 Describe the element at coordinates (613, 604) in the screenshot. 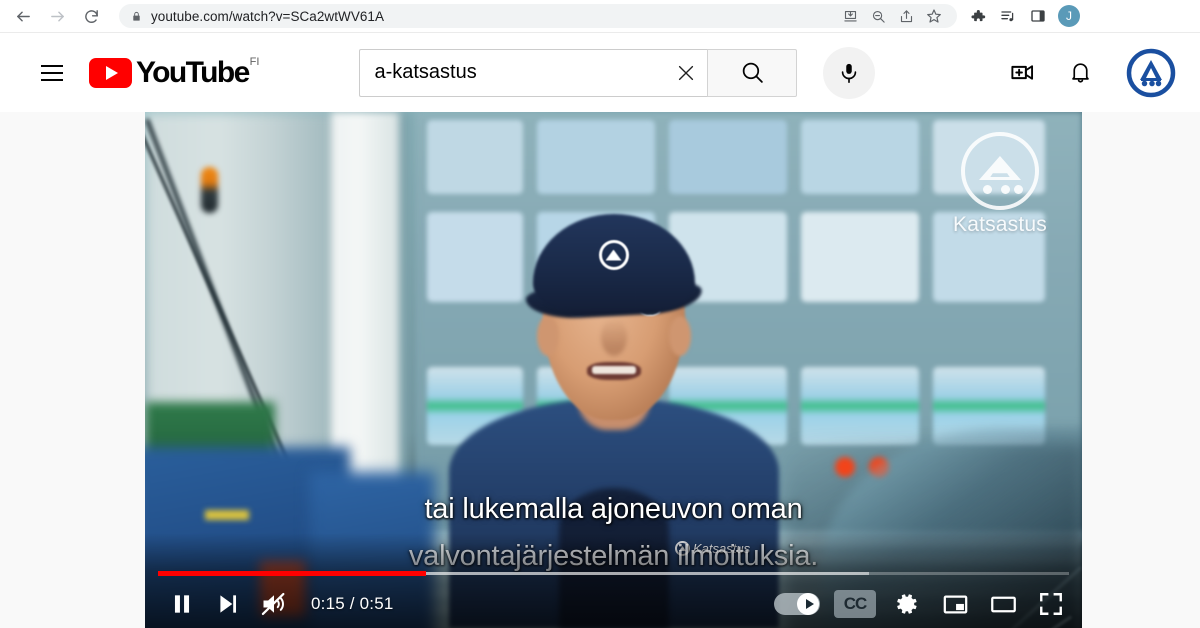

I see `player-controls: 0:15 / 0:51 CC` at that location.